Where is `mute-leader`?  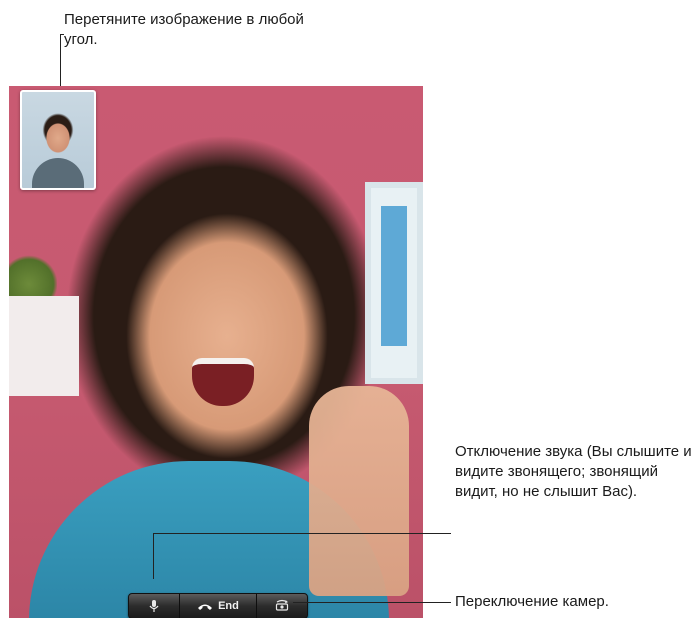
mute-leader is located at coordinates (302, 533).